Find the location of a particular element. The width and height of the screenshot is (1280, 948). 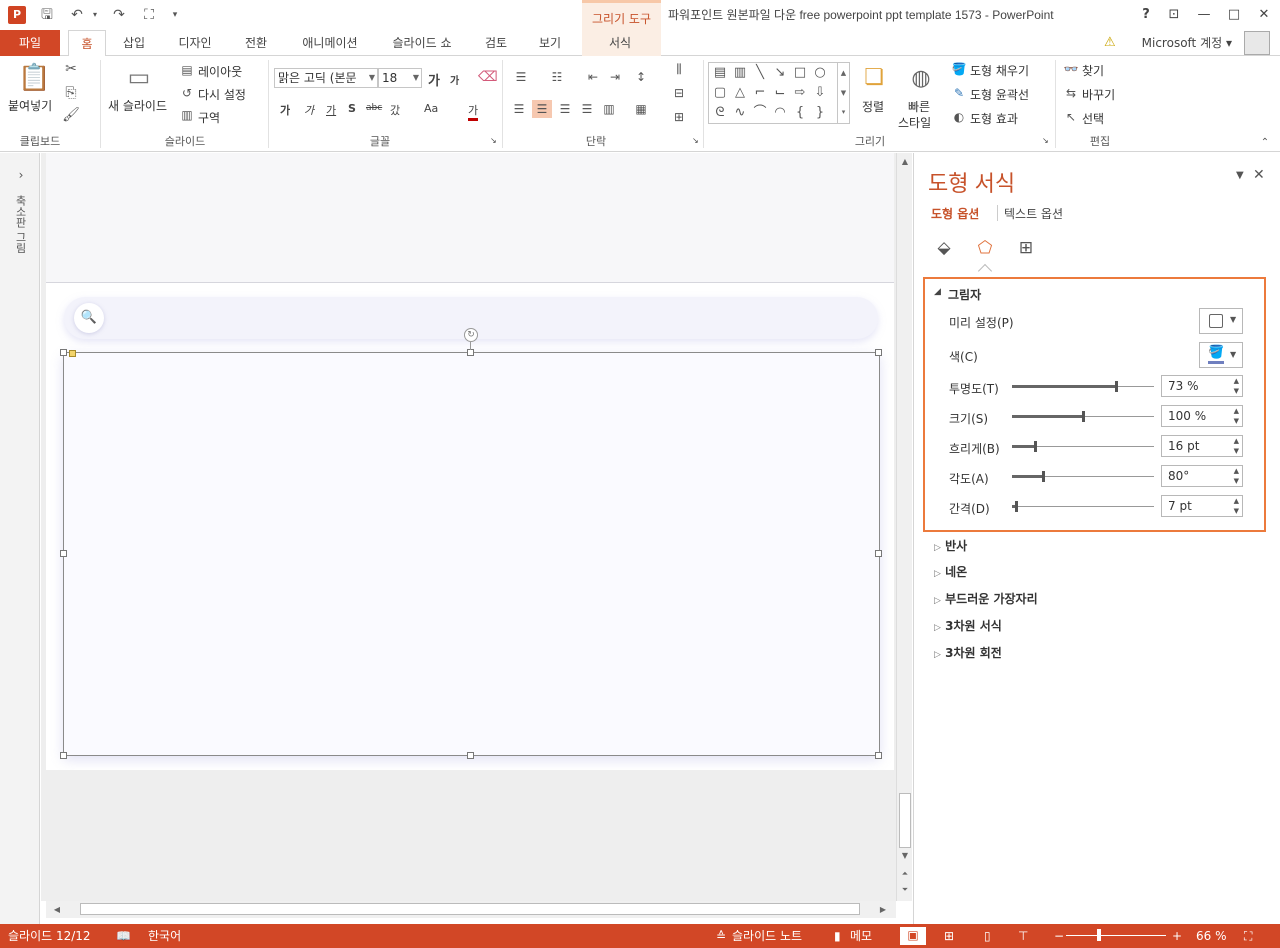

notes-button: 슬라이드 노트 is located at coordinates (767, 936).